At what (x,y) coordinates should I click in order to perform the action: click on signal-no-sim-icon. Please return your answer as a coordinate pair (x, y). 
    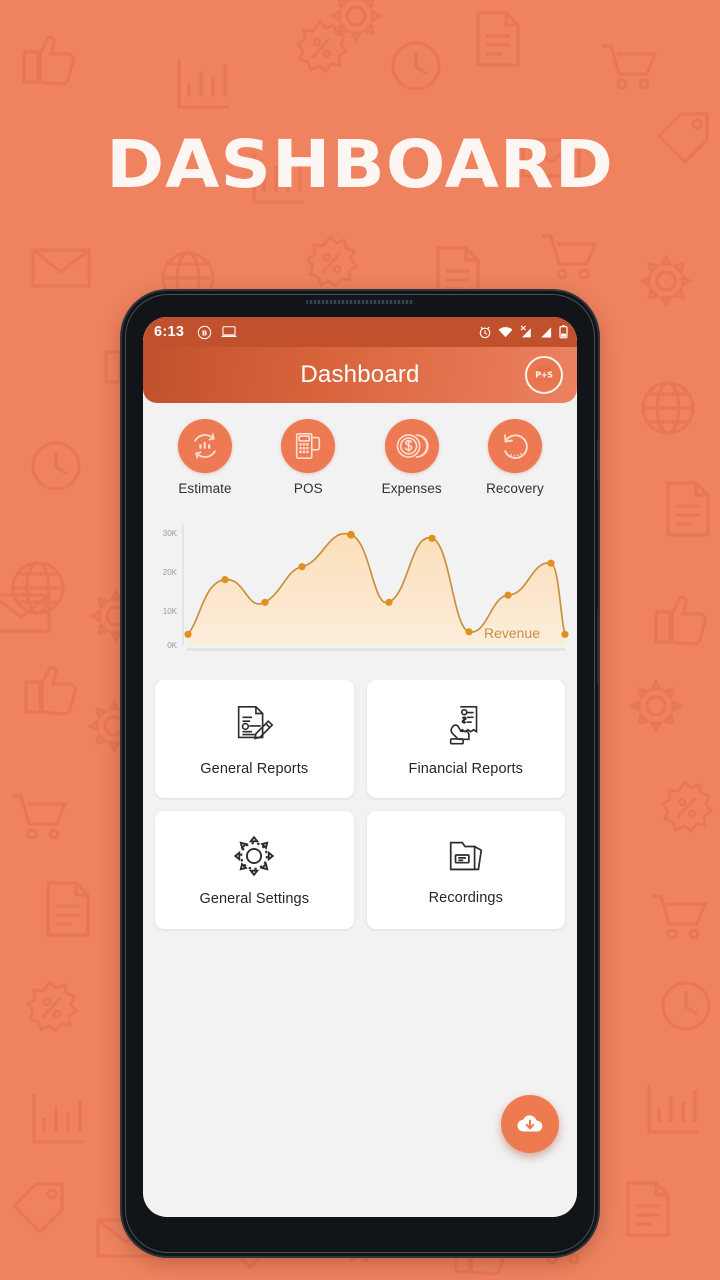
    Looking at the image, I should click on (525, 331).